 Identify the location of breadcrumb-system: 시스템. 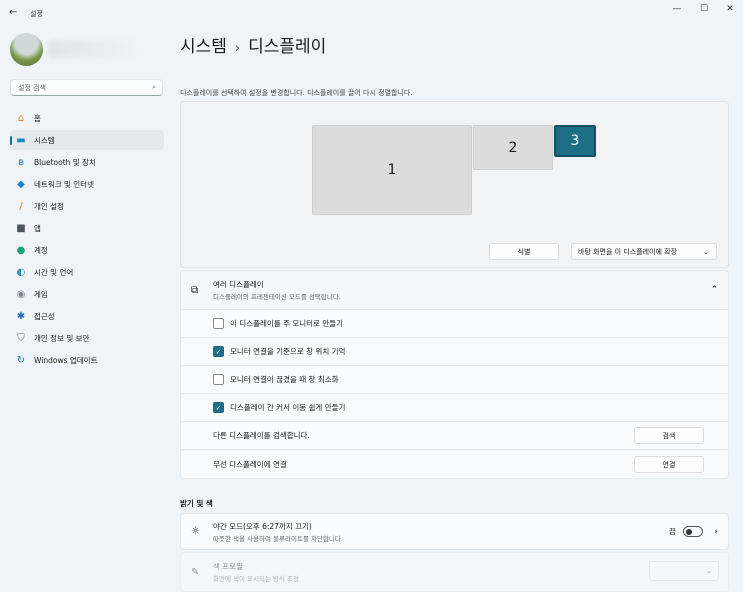
(203, 47).